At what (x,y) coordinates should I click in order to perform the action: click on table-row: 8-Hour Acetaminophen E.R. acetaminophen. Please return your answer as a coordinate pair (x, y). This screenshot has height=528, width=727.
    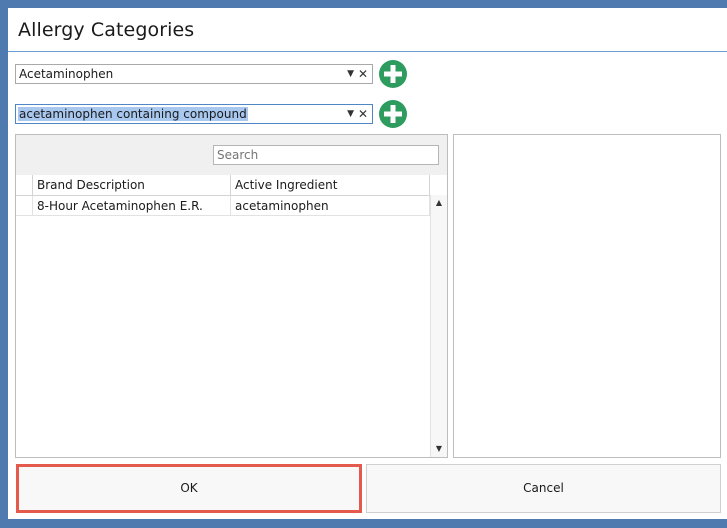
    Looking at the image, I should click on (223, 206).